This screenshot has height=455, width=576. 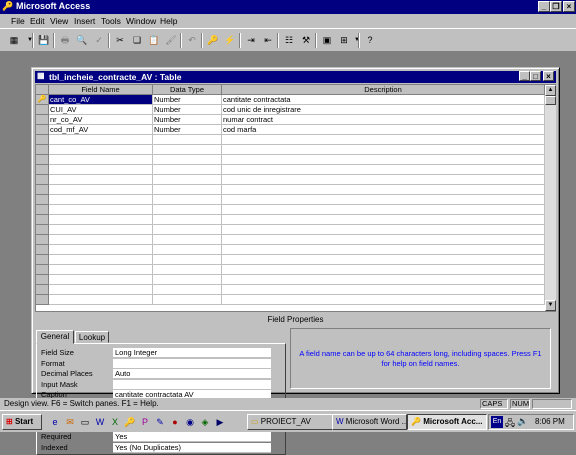 I want to click on quicklaunch-word-icon: W, so click(x=100, y=422).